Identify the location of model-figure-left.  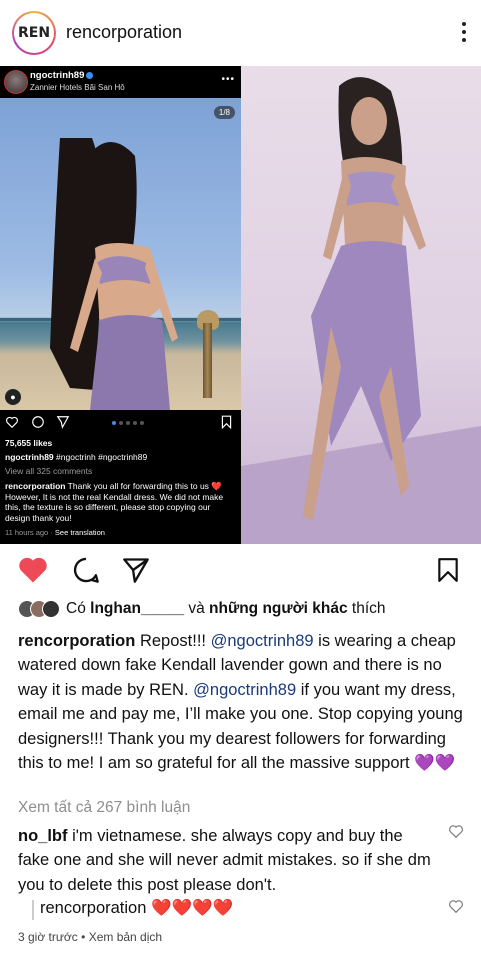
(114, 274).